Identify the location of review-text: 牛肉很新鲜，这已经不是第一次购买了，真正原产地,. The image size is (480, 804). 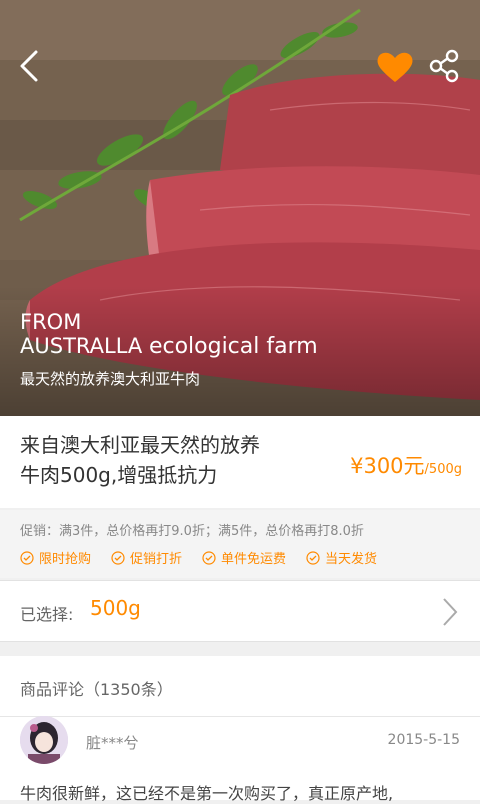
(207, 793).